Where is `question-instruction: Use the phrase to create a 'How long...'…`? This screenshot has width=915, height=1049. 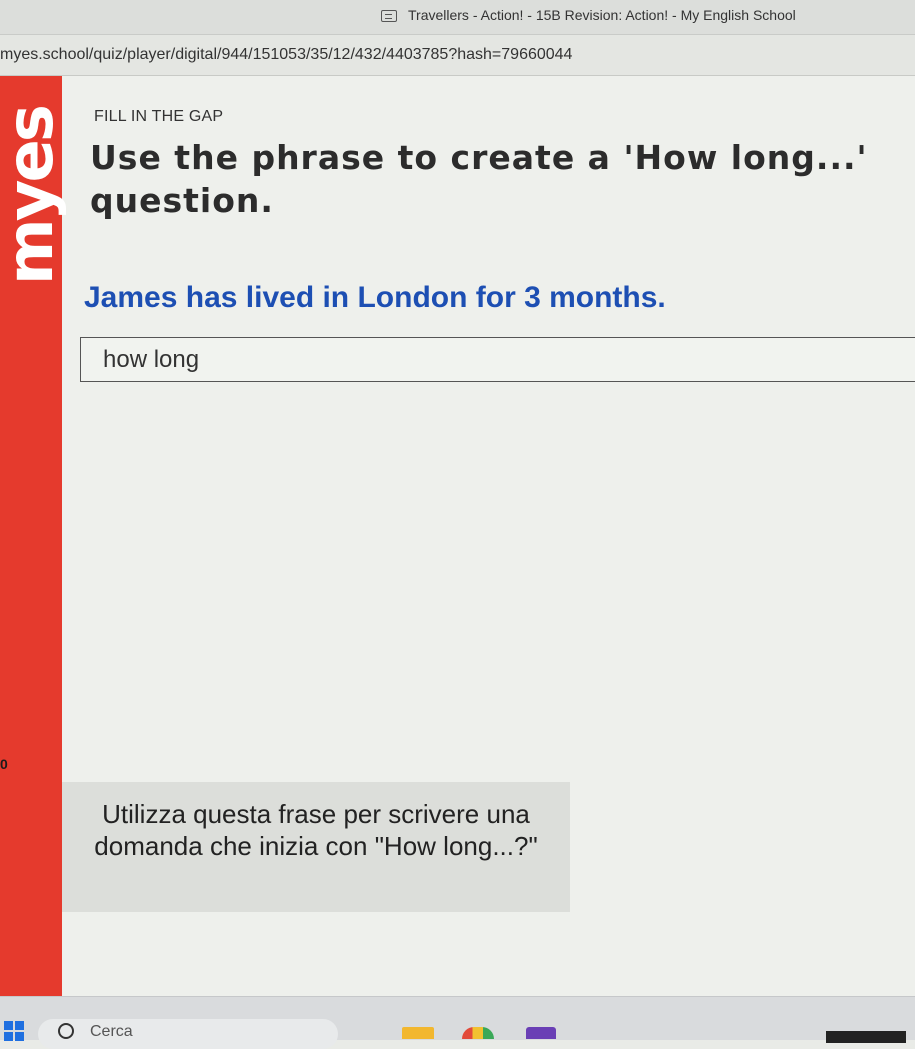
question-instruction: Use the phrase to create a 'How long...'… is located at coordinates (479, 179).